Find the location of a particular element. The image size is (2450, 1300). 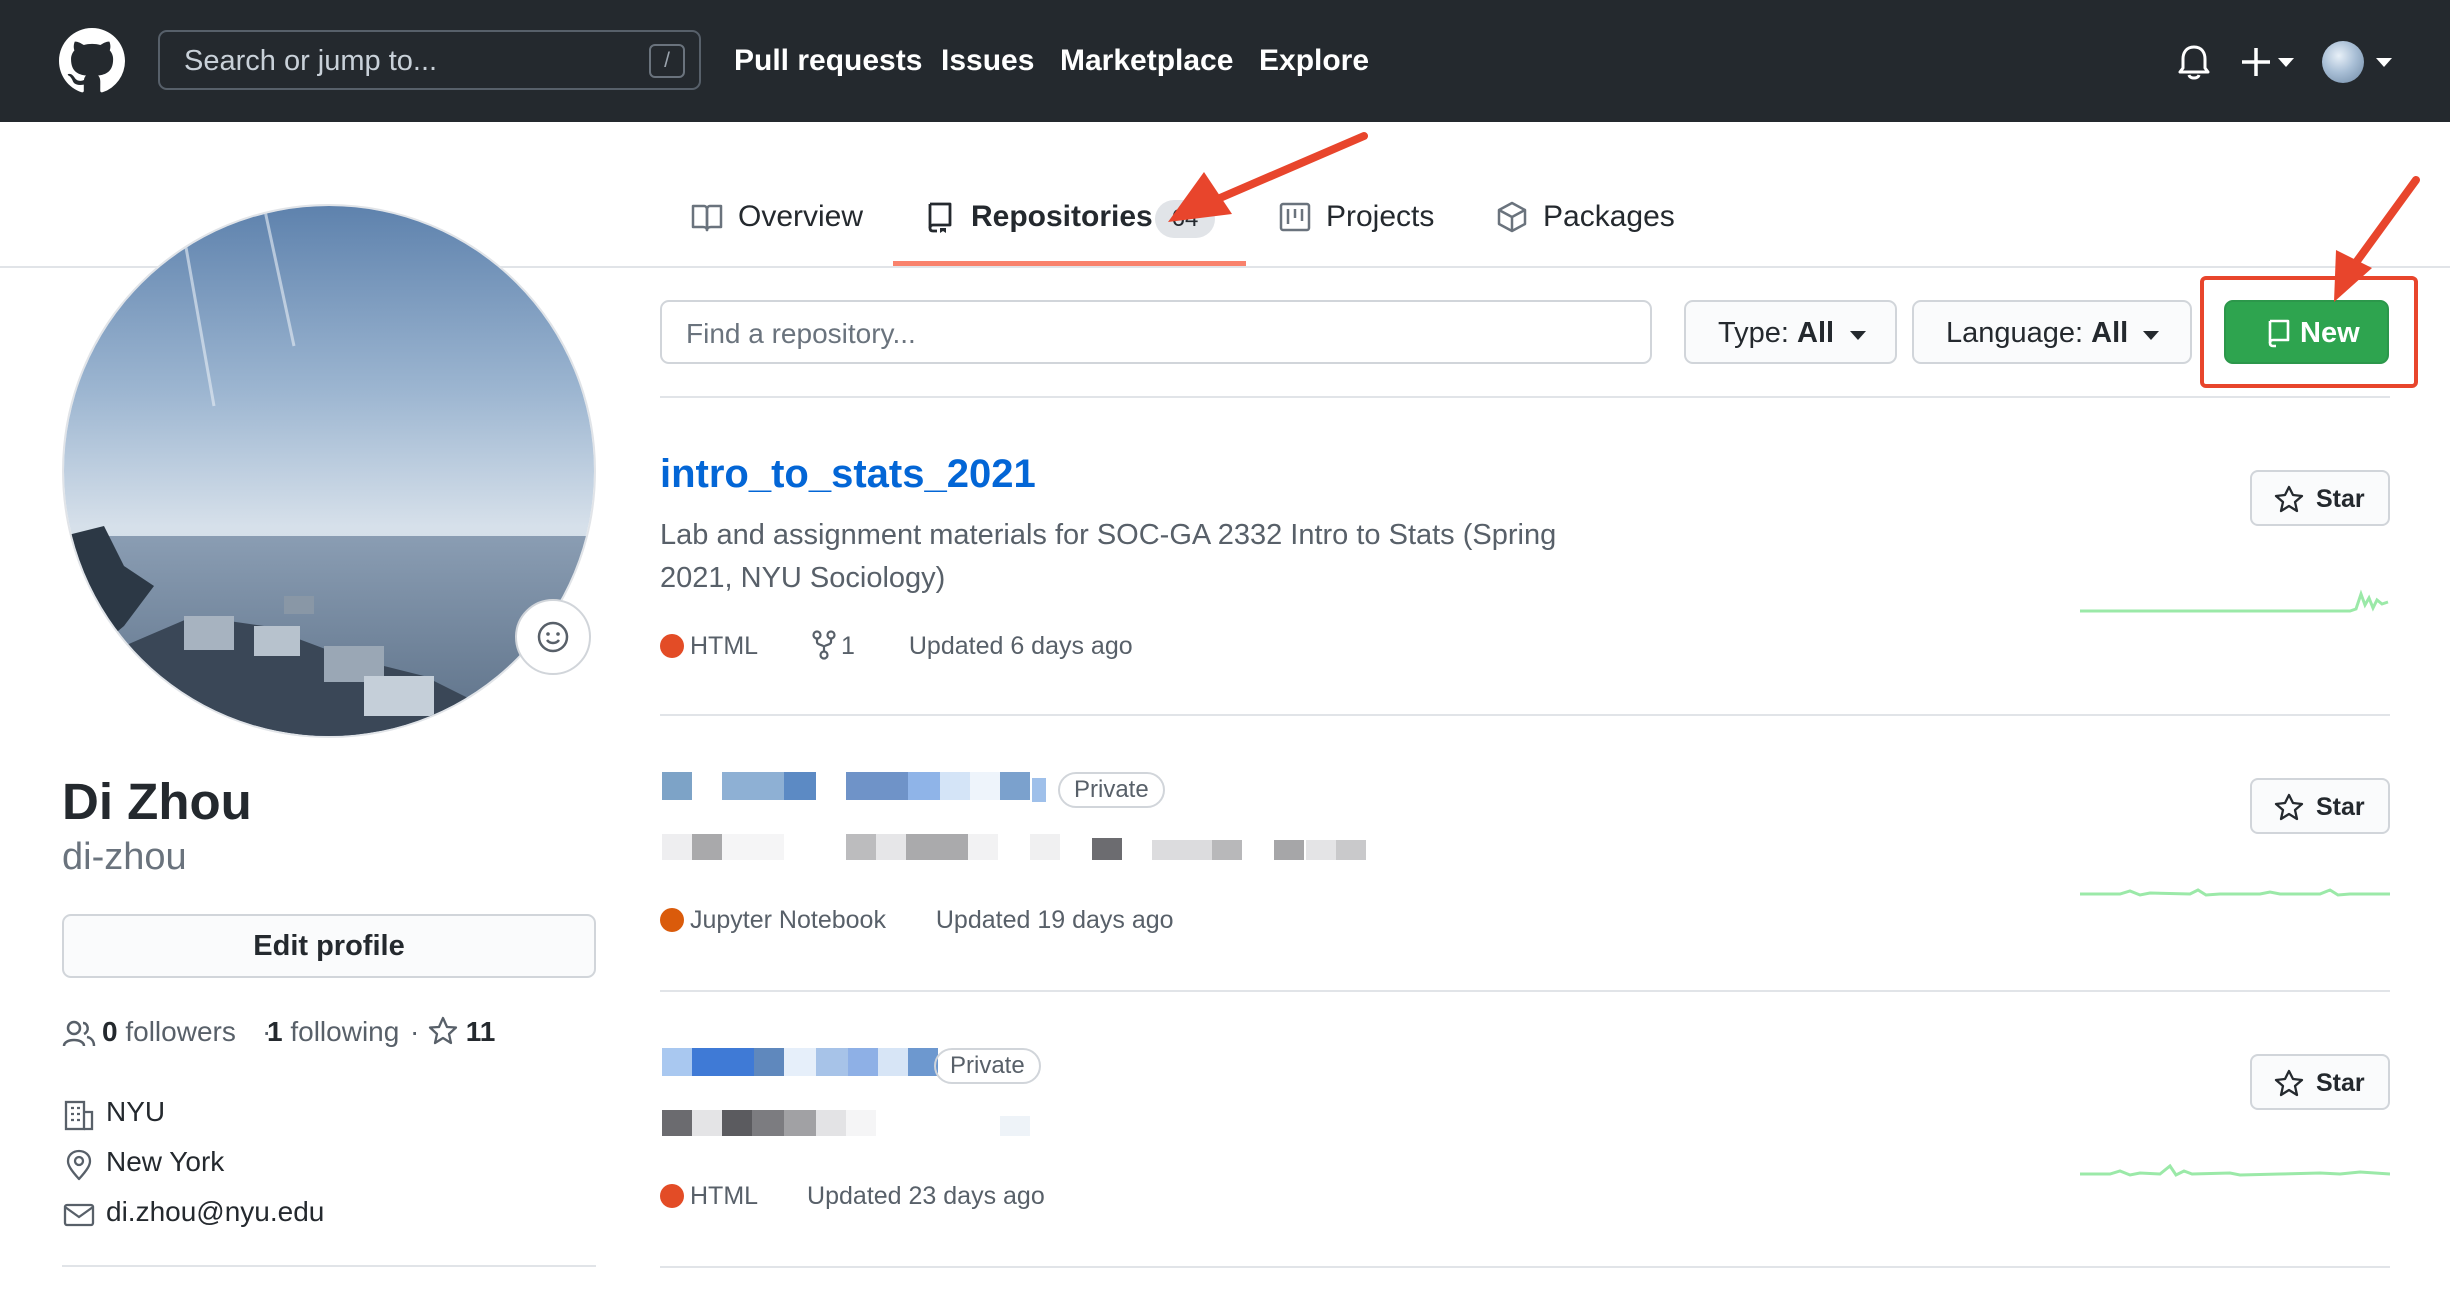

repository-count-badge: 64 is located at coordinates (1185, 219).